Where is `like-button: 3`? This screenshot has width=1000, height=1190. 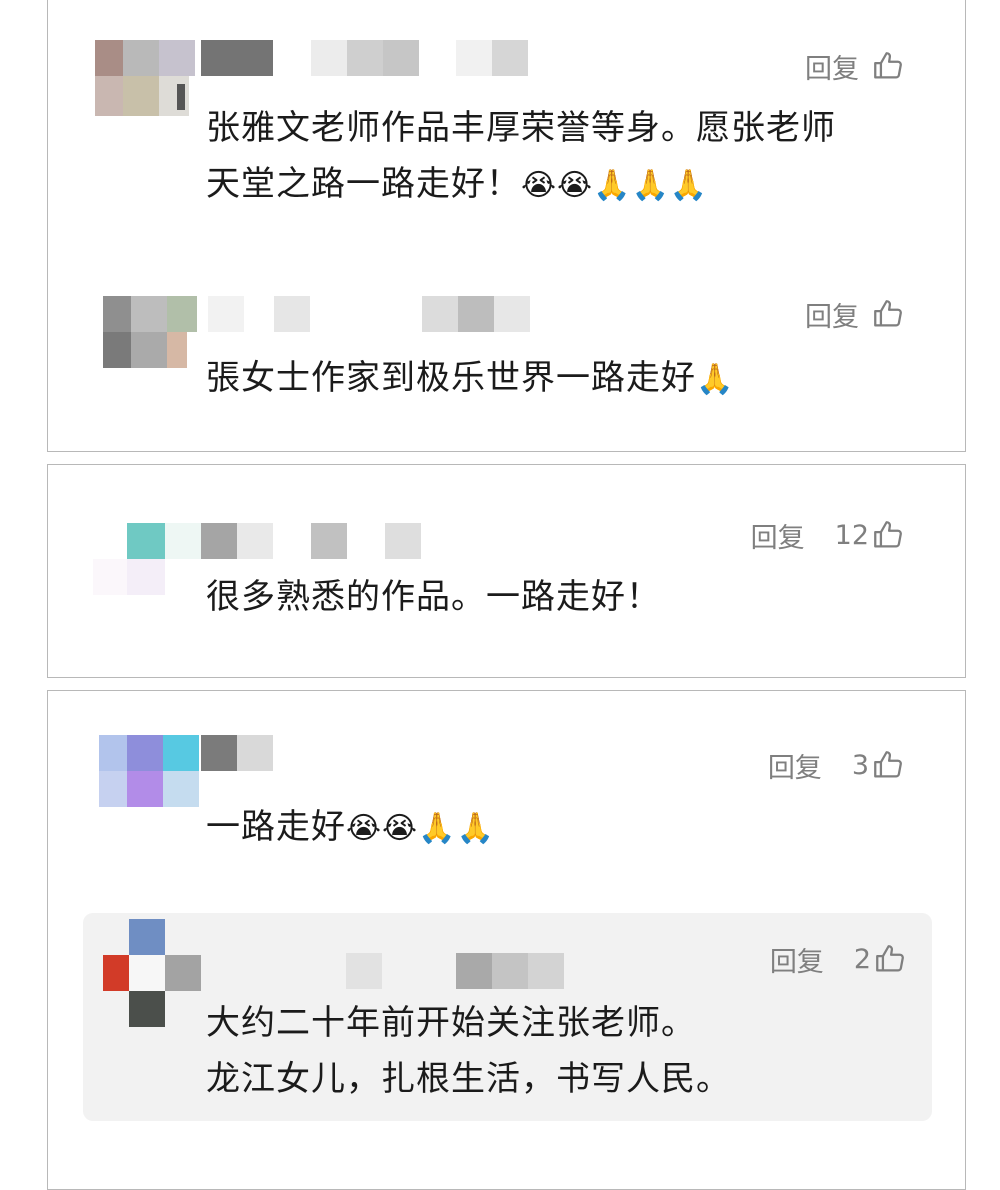
like-button: 3 is located at coordinates (878, 765).